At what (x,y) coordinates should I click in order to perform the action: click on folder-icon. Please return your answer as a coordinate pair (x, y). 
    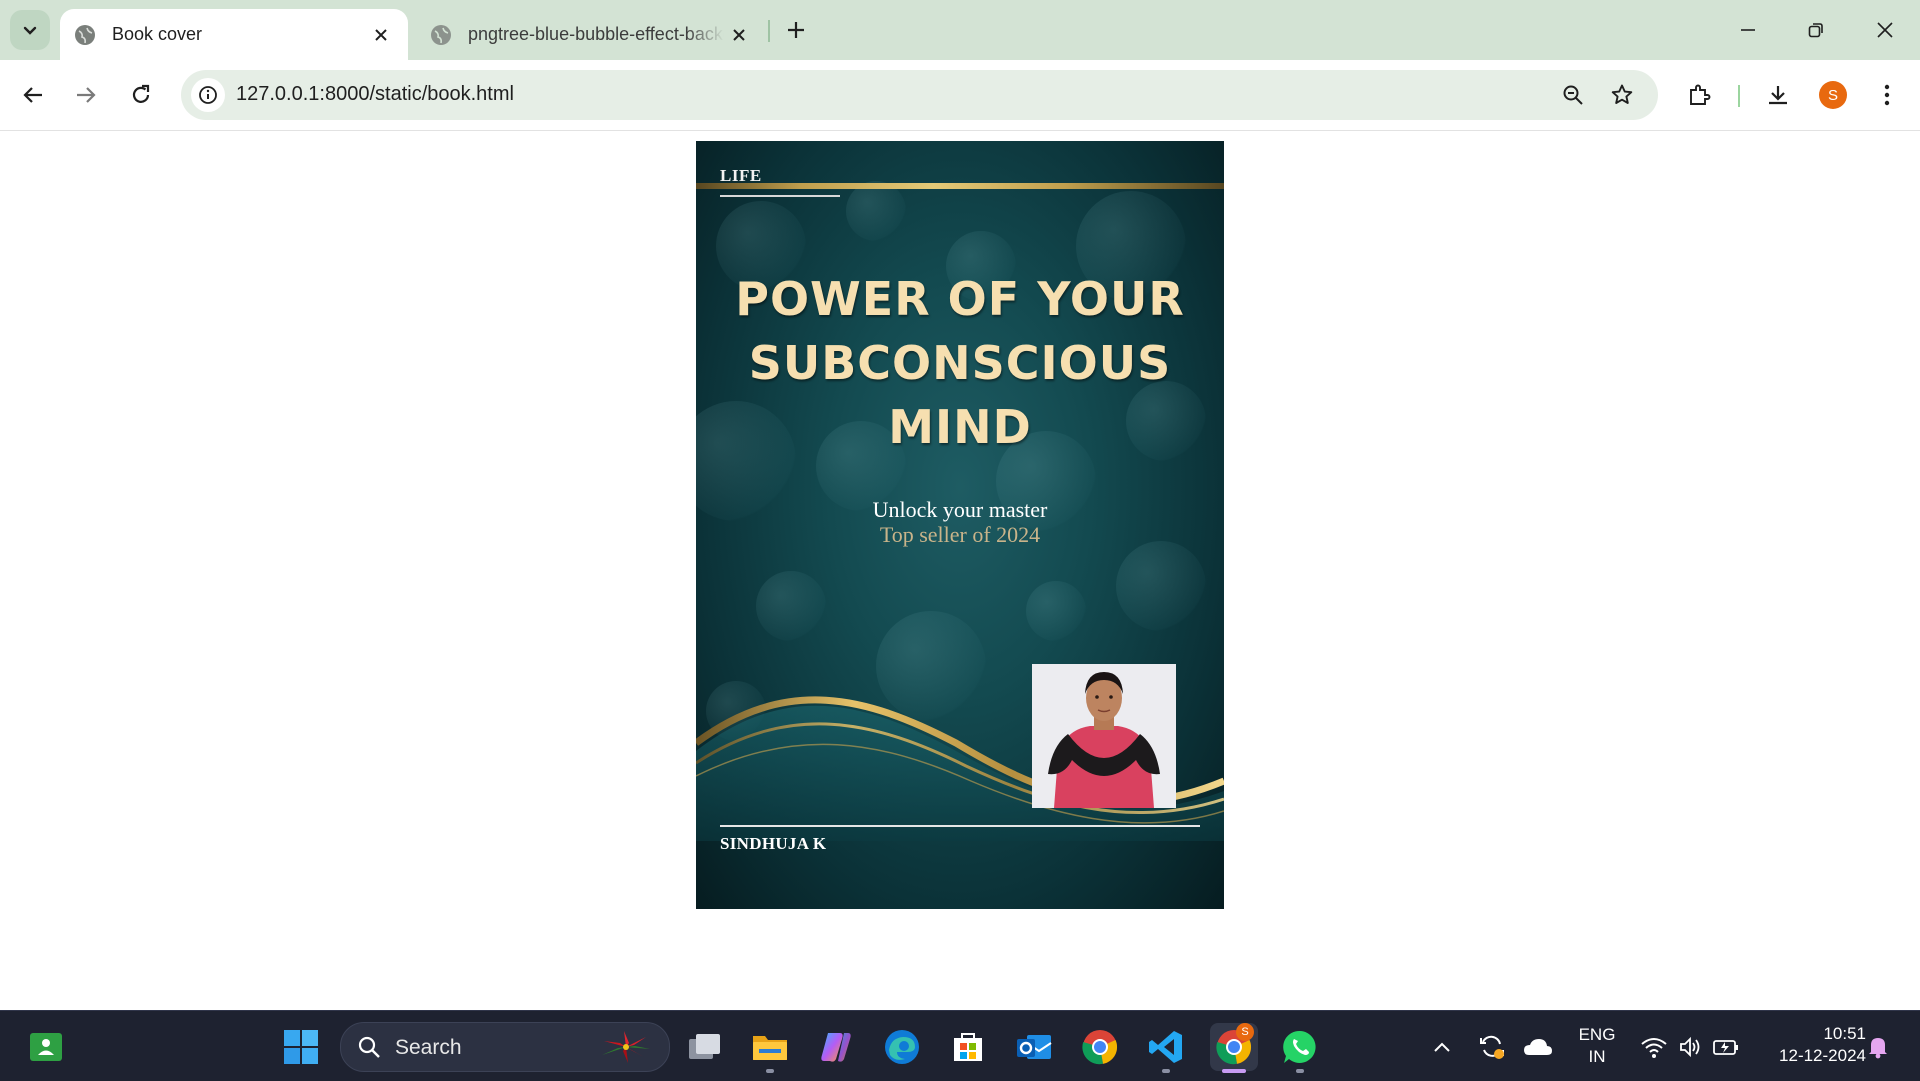
    Looking at the image, I should click on (770, 1048).